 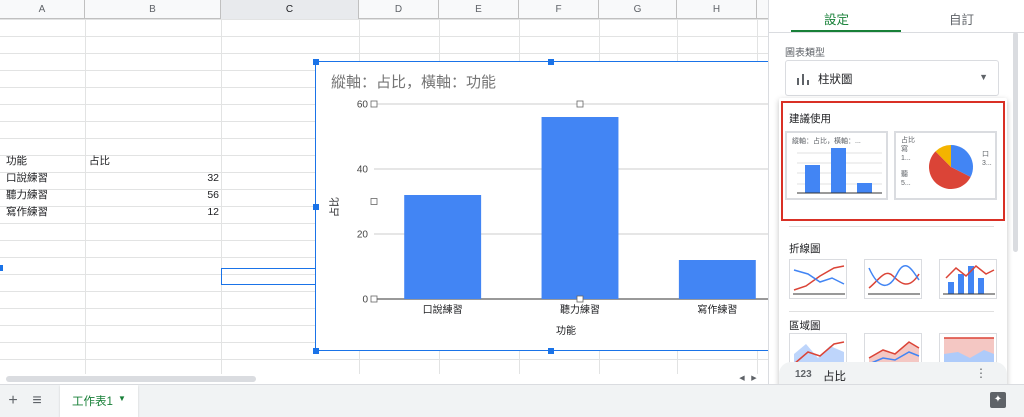 I want to click on resize-handle-top, so click(x=551, y=62).